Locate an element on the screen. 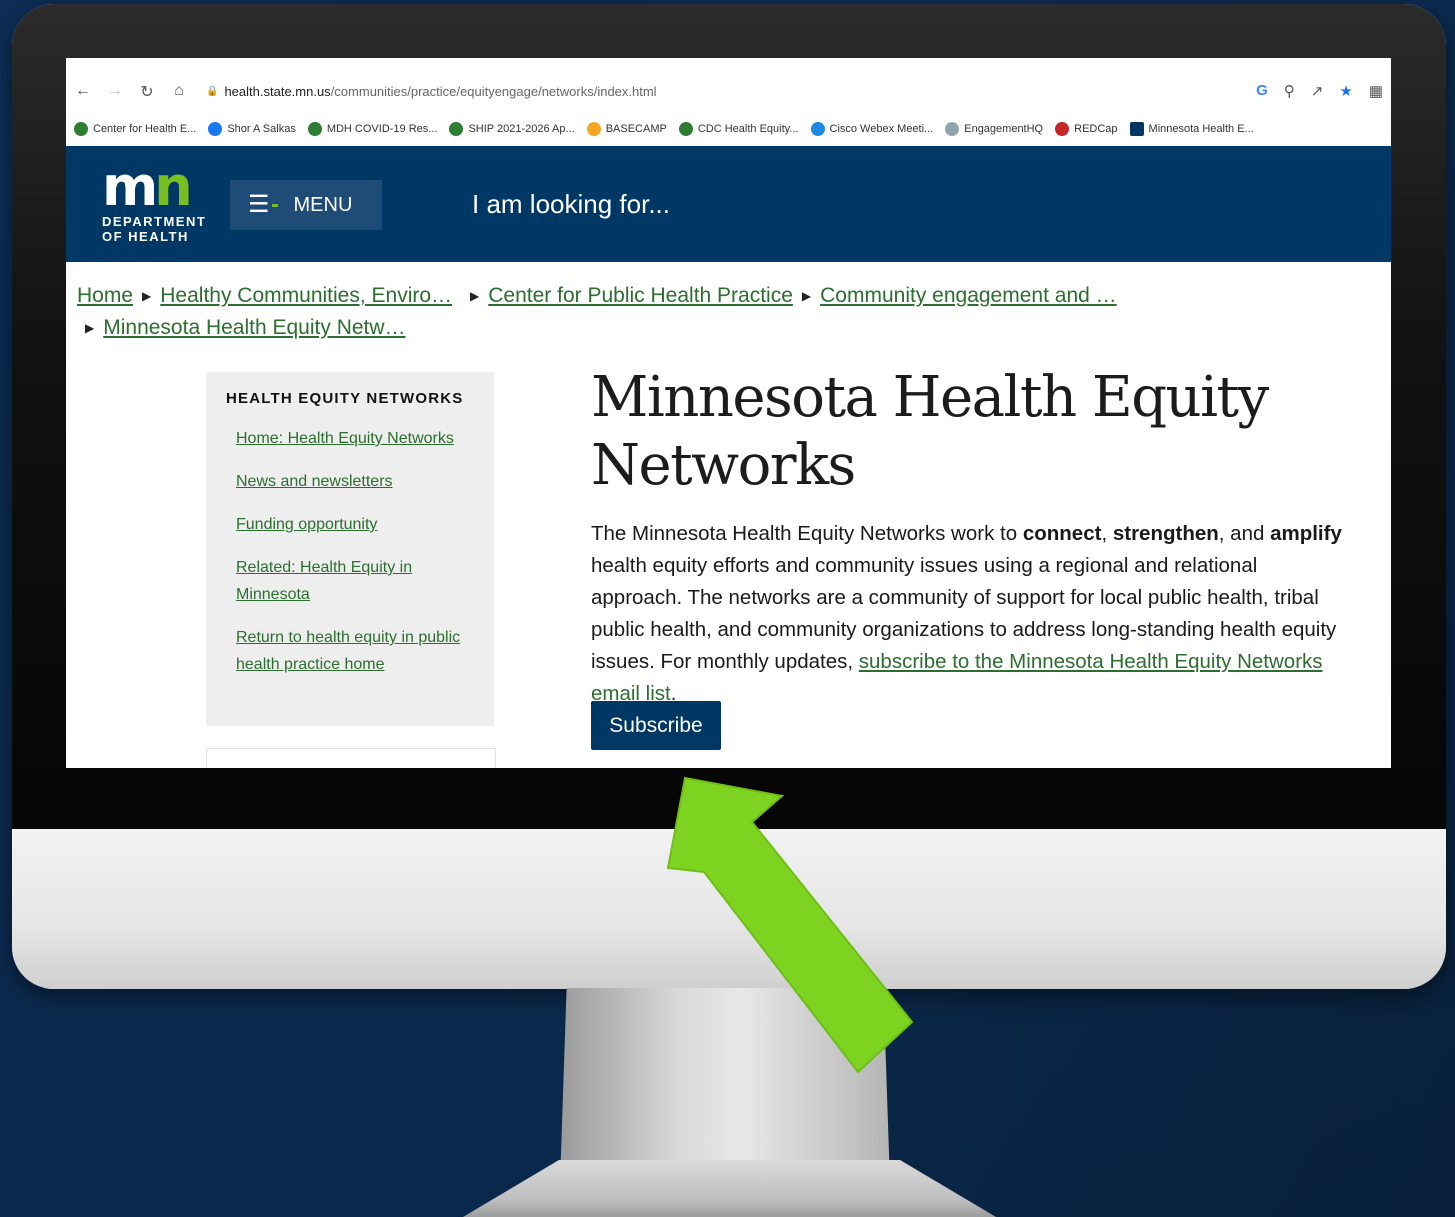 This screenshot has width=1455, height=1217. sidebar-secondary-box is located at coordinates (351, 758).